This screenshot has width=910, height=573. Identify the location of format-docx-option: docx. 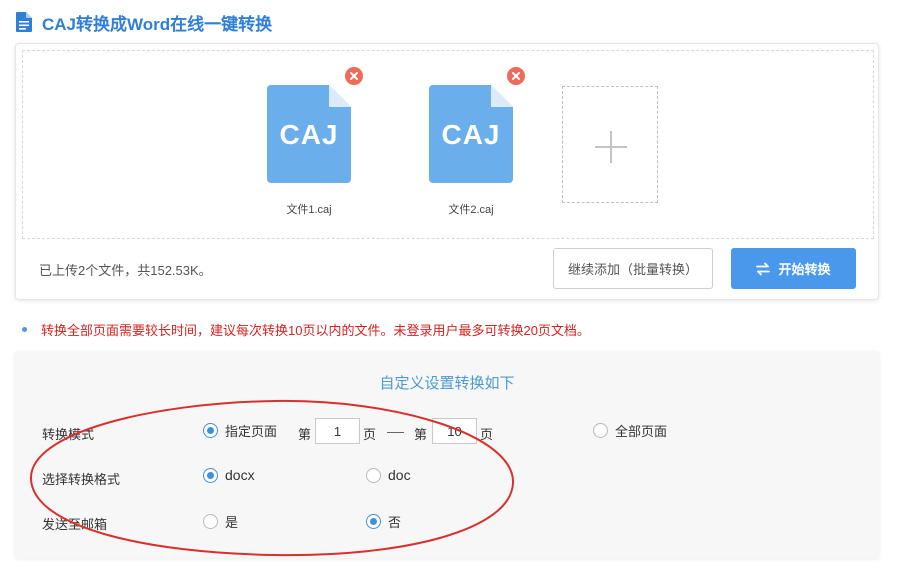
(229, 475).